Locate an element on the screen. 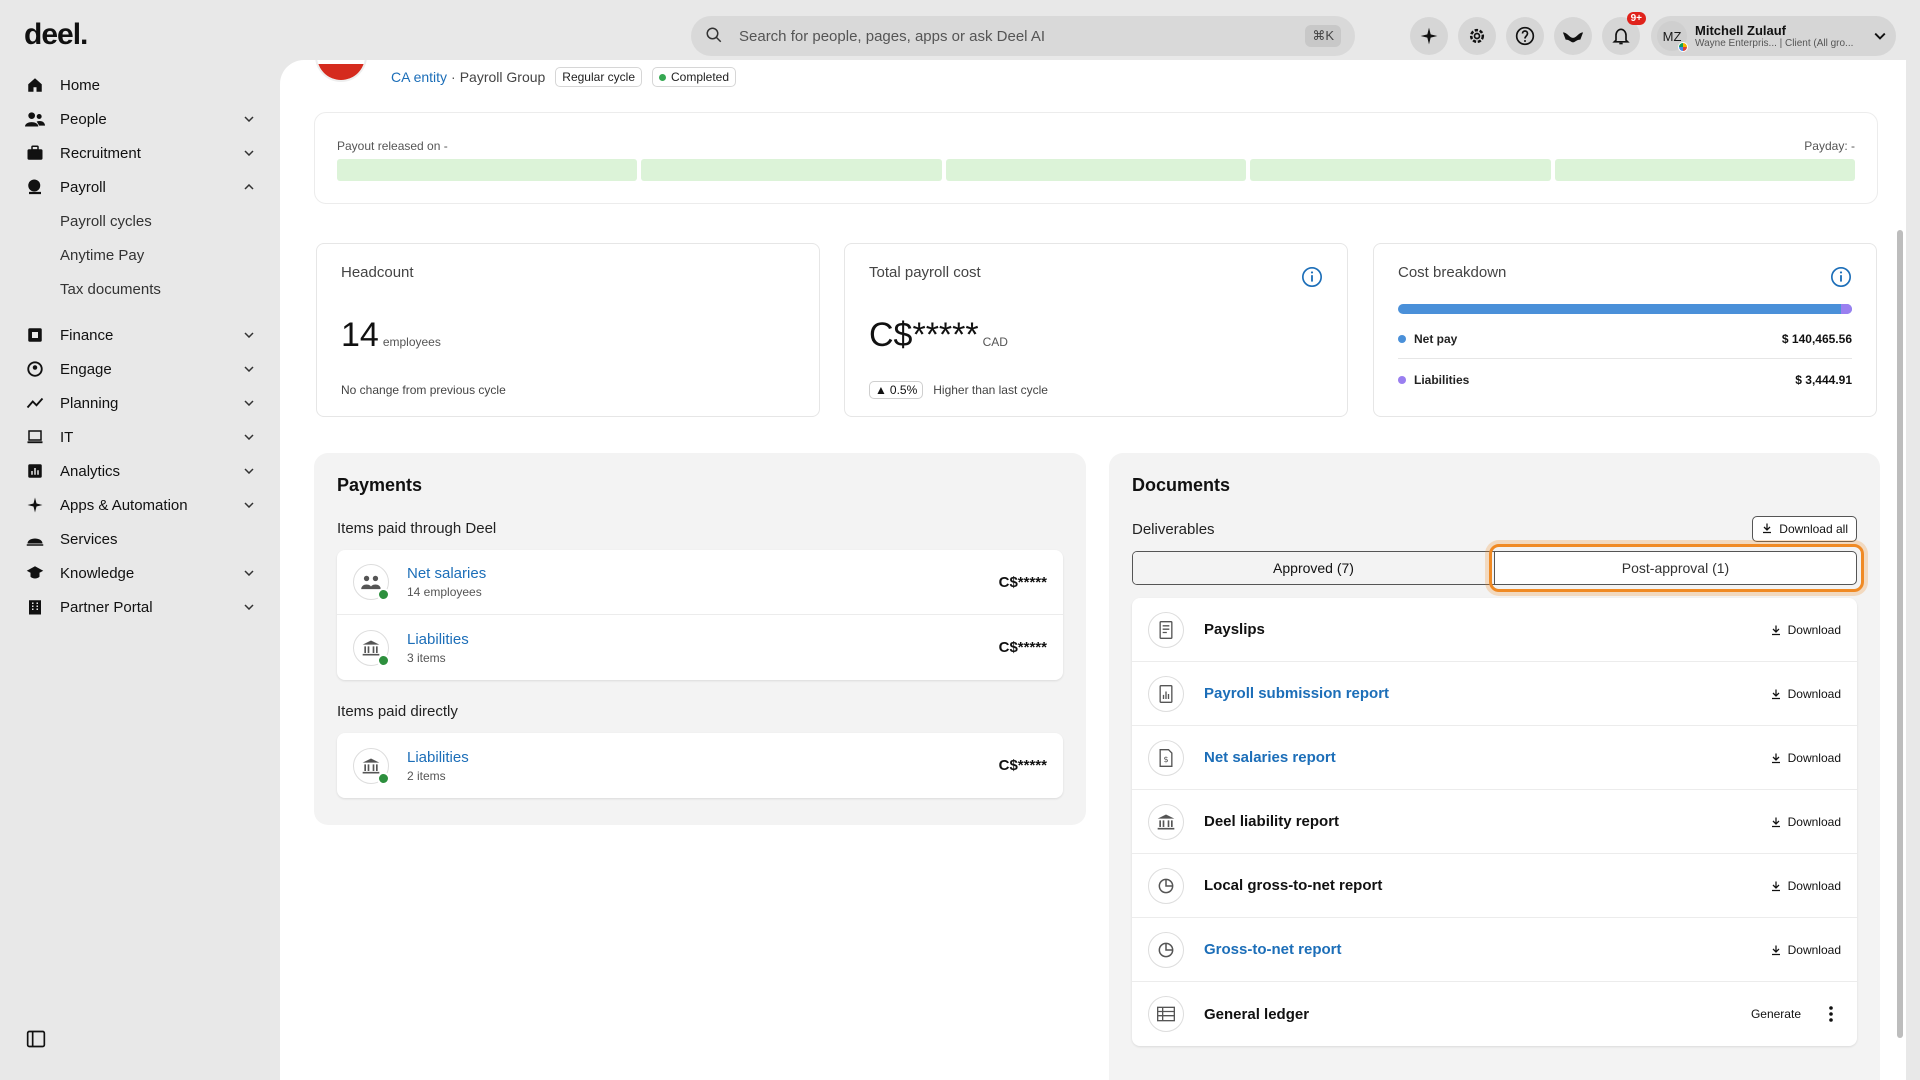 Image resolution: width=1920 pixels, height=1080 pixels. document-title: Net salaries report is located at coordinates (1270, 757).